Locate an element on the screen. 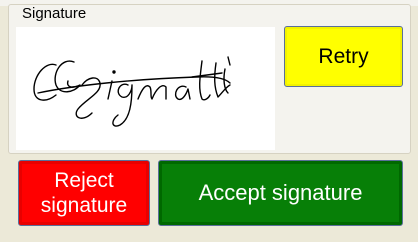  reject-button-label: Reject signature is located at coordinates (84, 193).